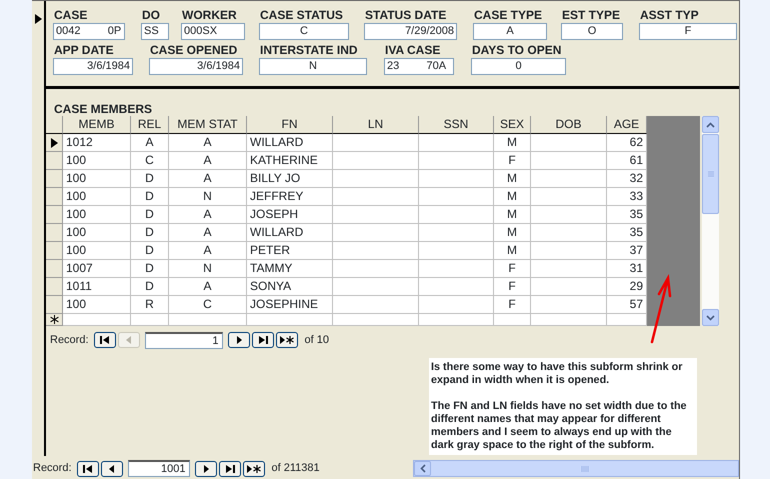 The height and width of the screenshot is (479, 770). Describe the element at coordinates (592, 31) in the screenshot. I see `text-field: O` at that location.